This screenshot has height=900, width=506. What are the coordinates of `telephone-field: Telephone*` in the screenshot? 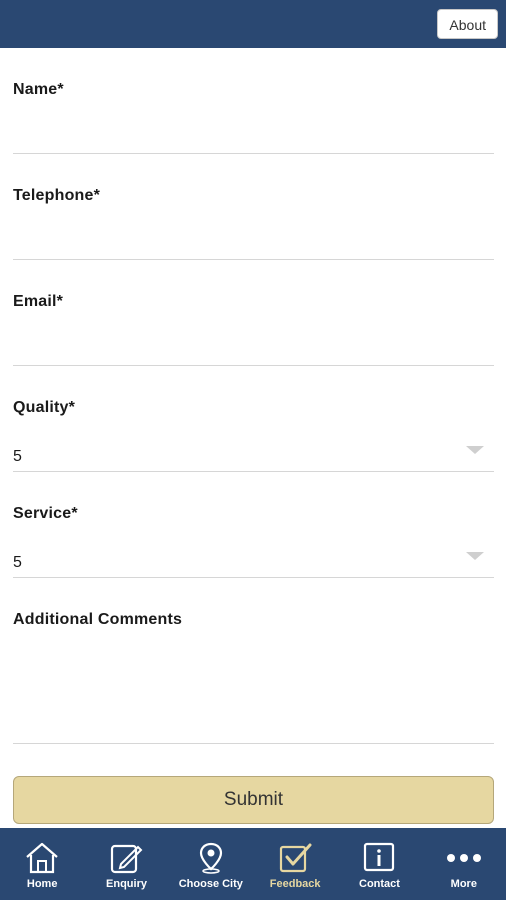 It's located at (253, 207).